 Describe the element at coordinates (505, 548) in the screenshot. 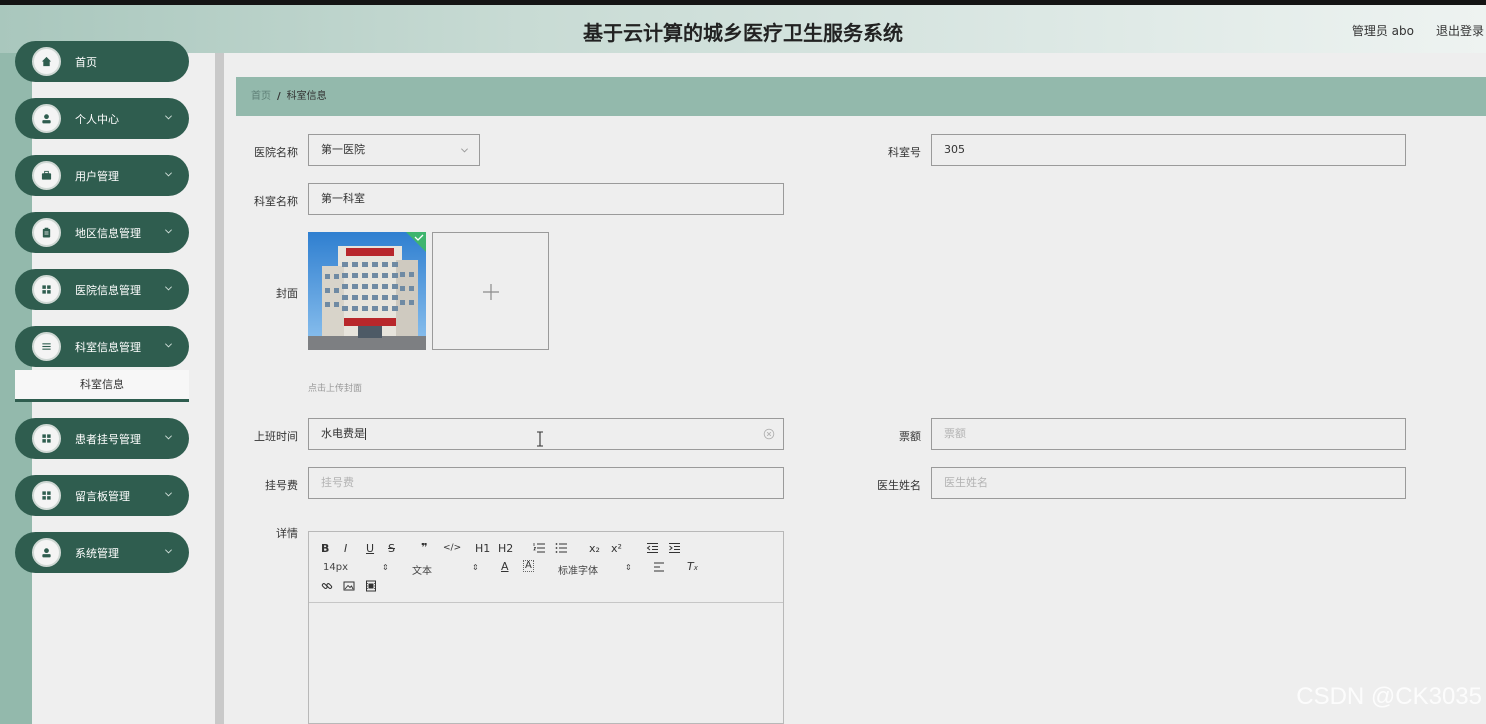

I see `heading2-button: H2` at that location.